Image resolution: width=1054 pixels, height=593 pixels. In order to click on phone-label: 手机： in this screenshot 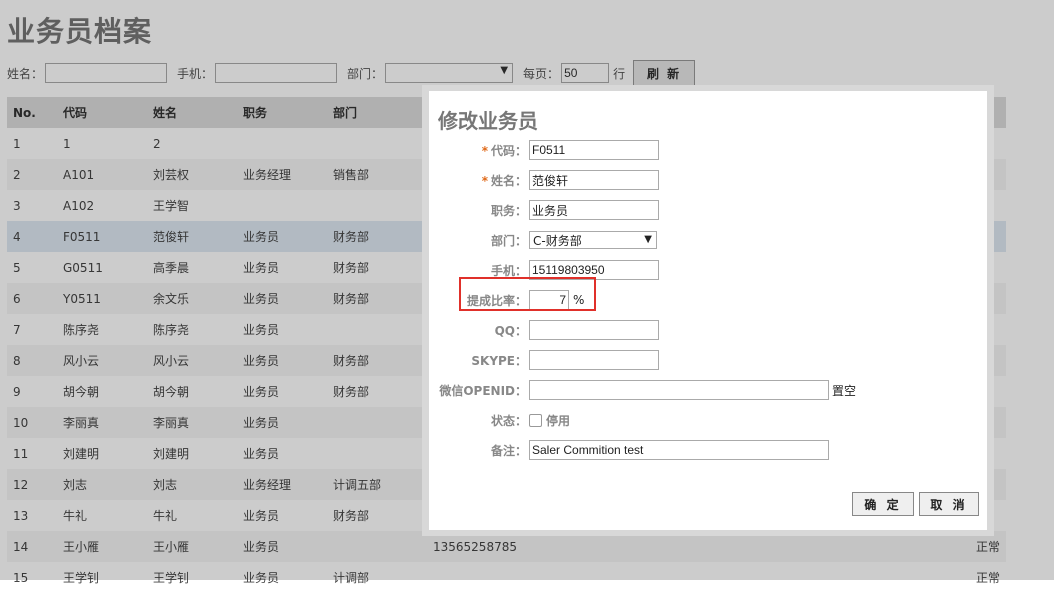, I will do `click(508, 270)`.